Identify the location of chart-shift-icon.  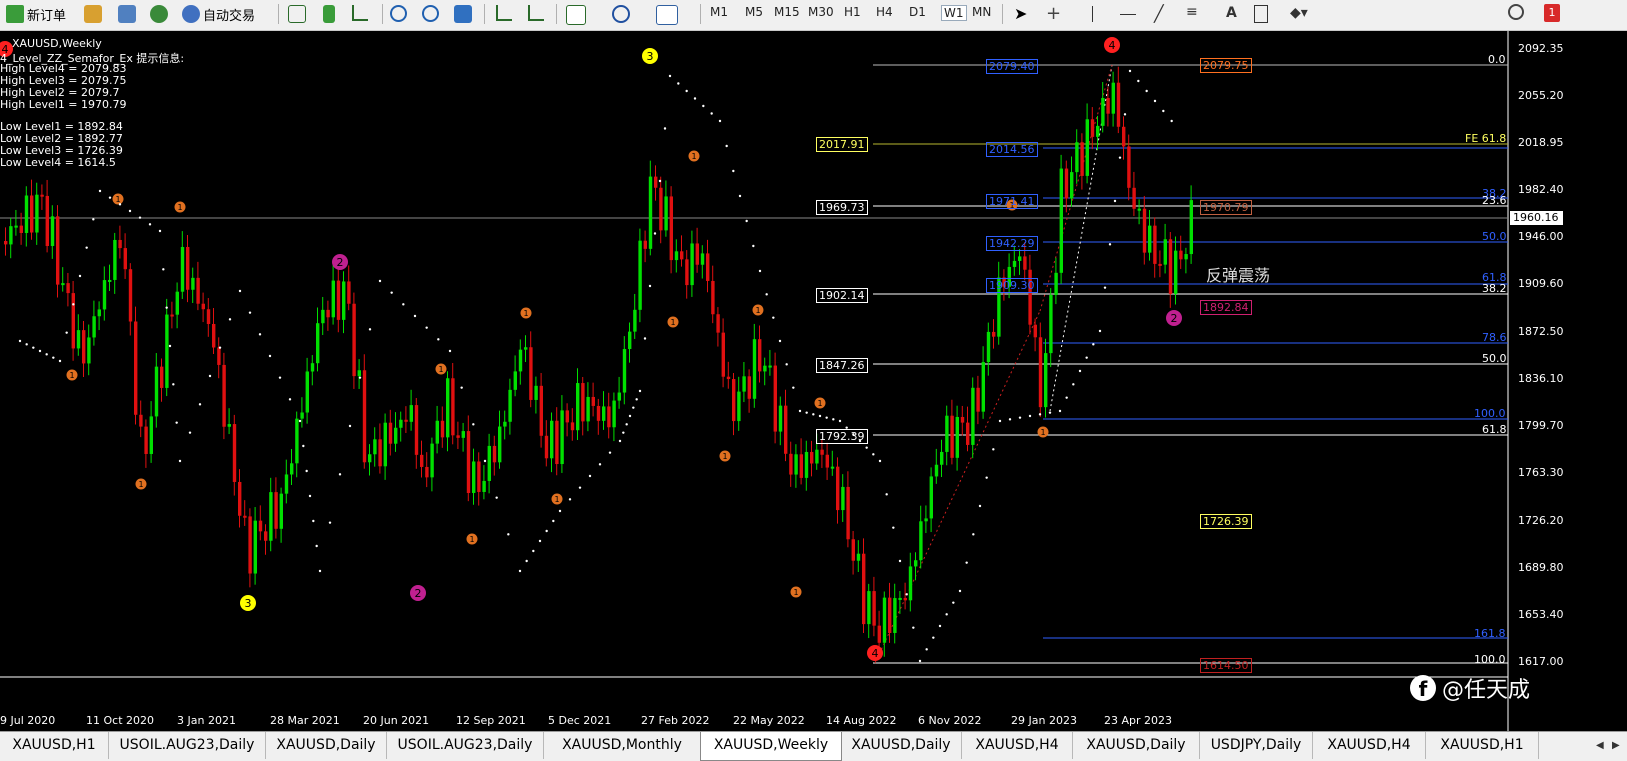
(504, 13).